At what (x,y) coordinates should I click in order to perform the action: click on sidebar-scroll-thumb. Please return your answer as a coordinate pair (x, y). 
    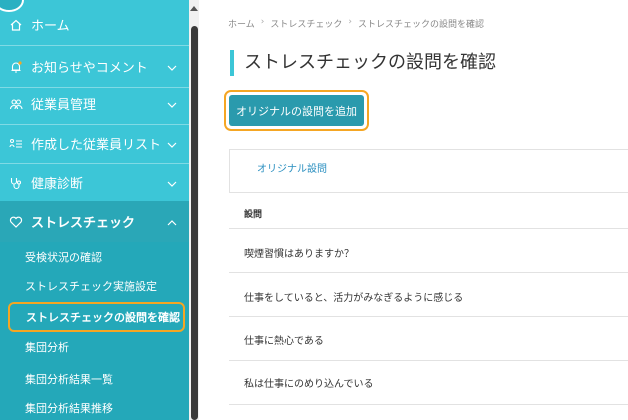
    Looking at the image, I should click on (194, 223).